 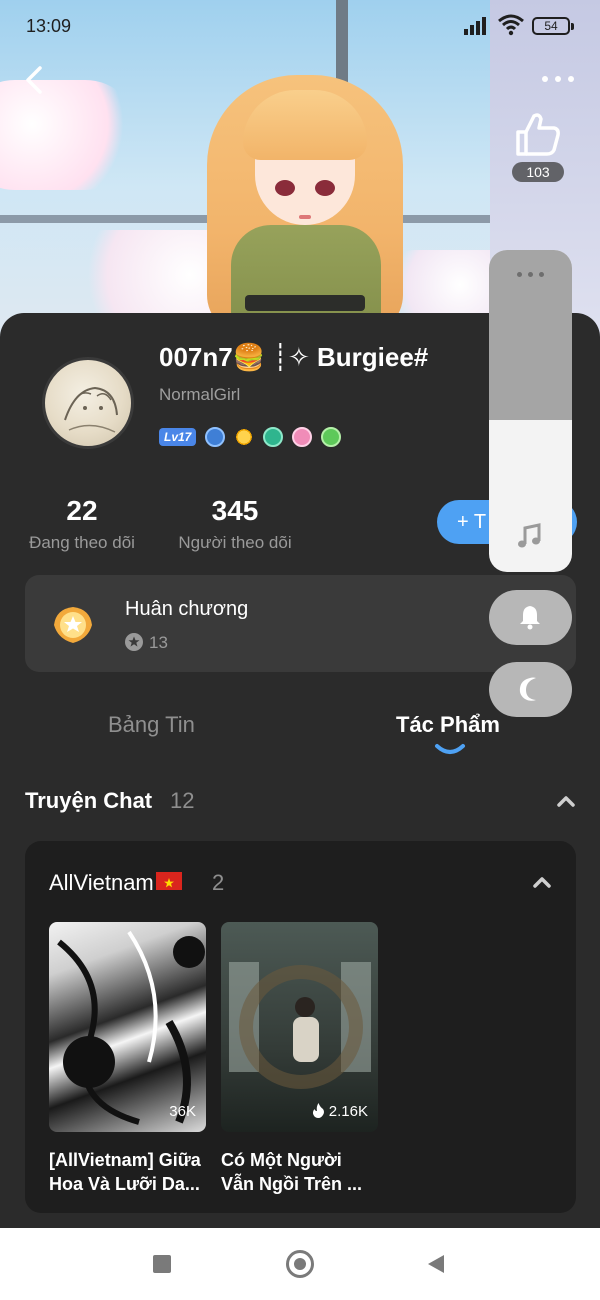 I want to click on story-title-line: Có Một Người, so click(x=281, y=1160).